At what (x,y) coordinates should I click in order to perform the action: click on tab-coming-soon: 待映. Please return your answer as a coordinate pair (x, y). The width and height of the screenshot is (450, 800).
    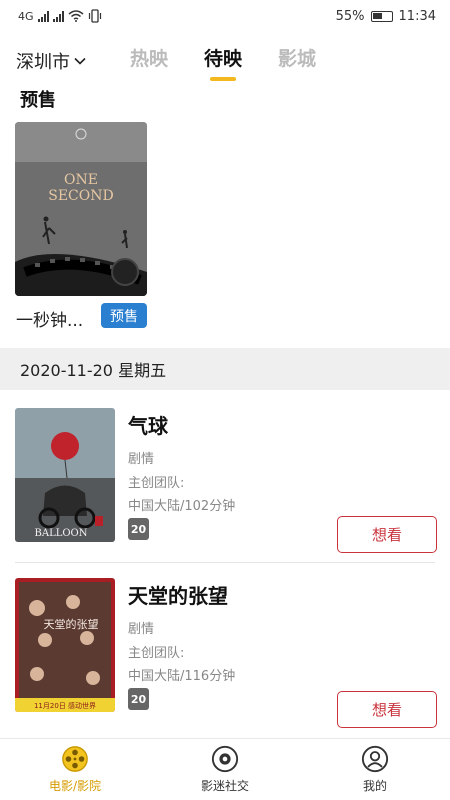
    Looking at the image, I should click on (223, 62).